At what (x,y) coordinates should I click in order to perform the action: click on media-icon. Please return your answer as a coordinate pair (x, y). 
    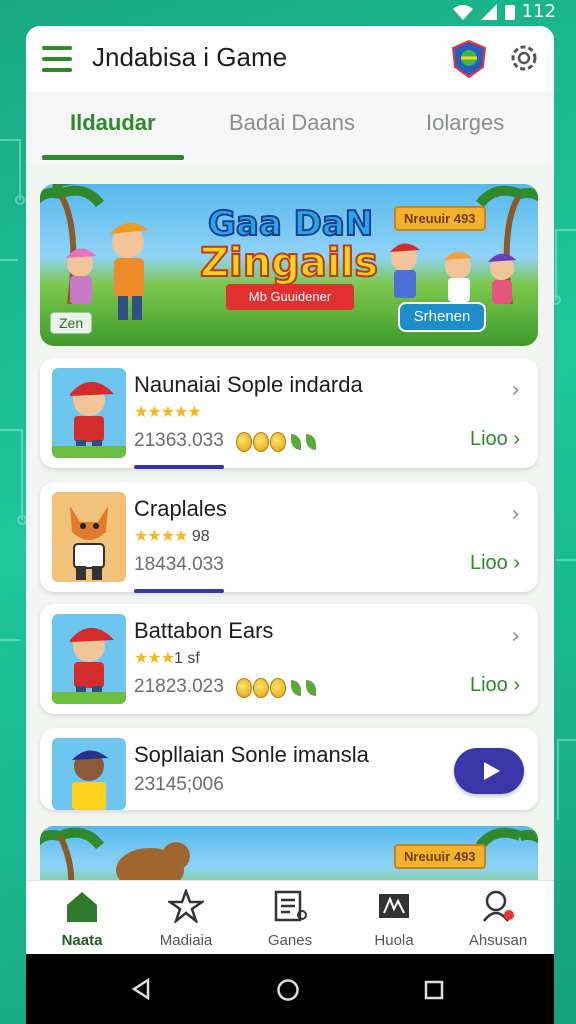
    Looking at the image, I should click on (394, 906).